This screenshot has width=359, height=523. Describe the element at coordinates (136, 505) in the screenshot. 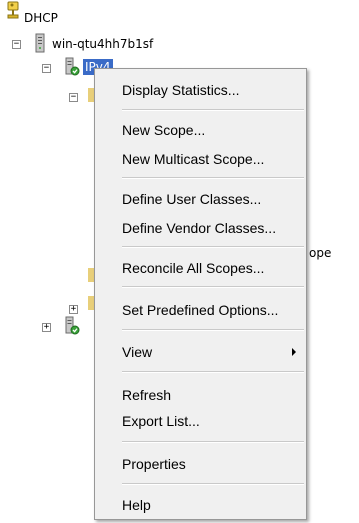

I see `menu-item-label: Help` at that location.